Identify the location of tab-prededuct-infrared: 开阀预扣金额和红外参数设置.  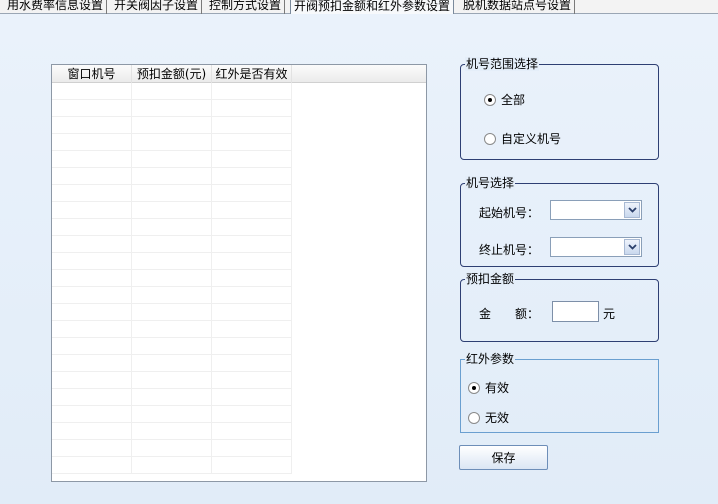
(372, 7).